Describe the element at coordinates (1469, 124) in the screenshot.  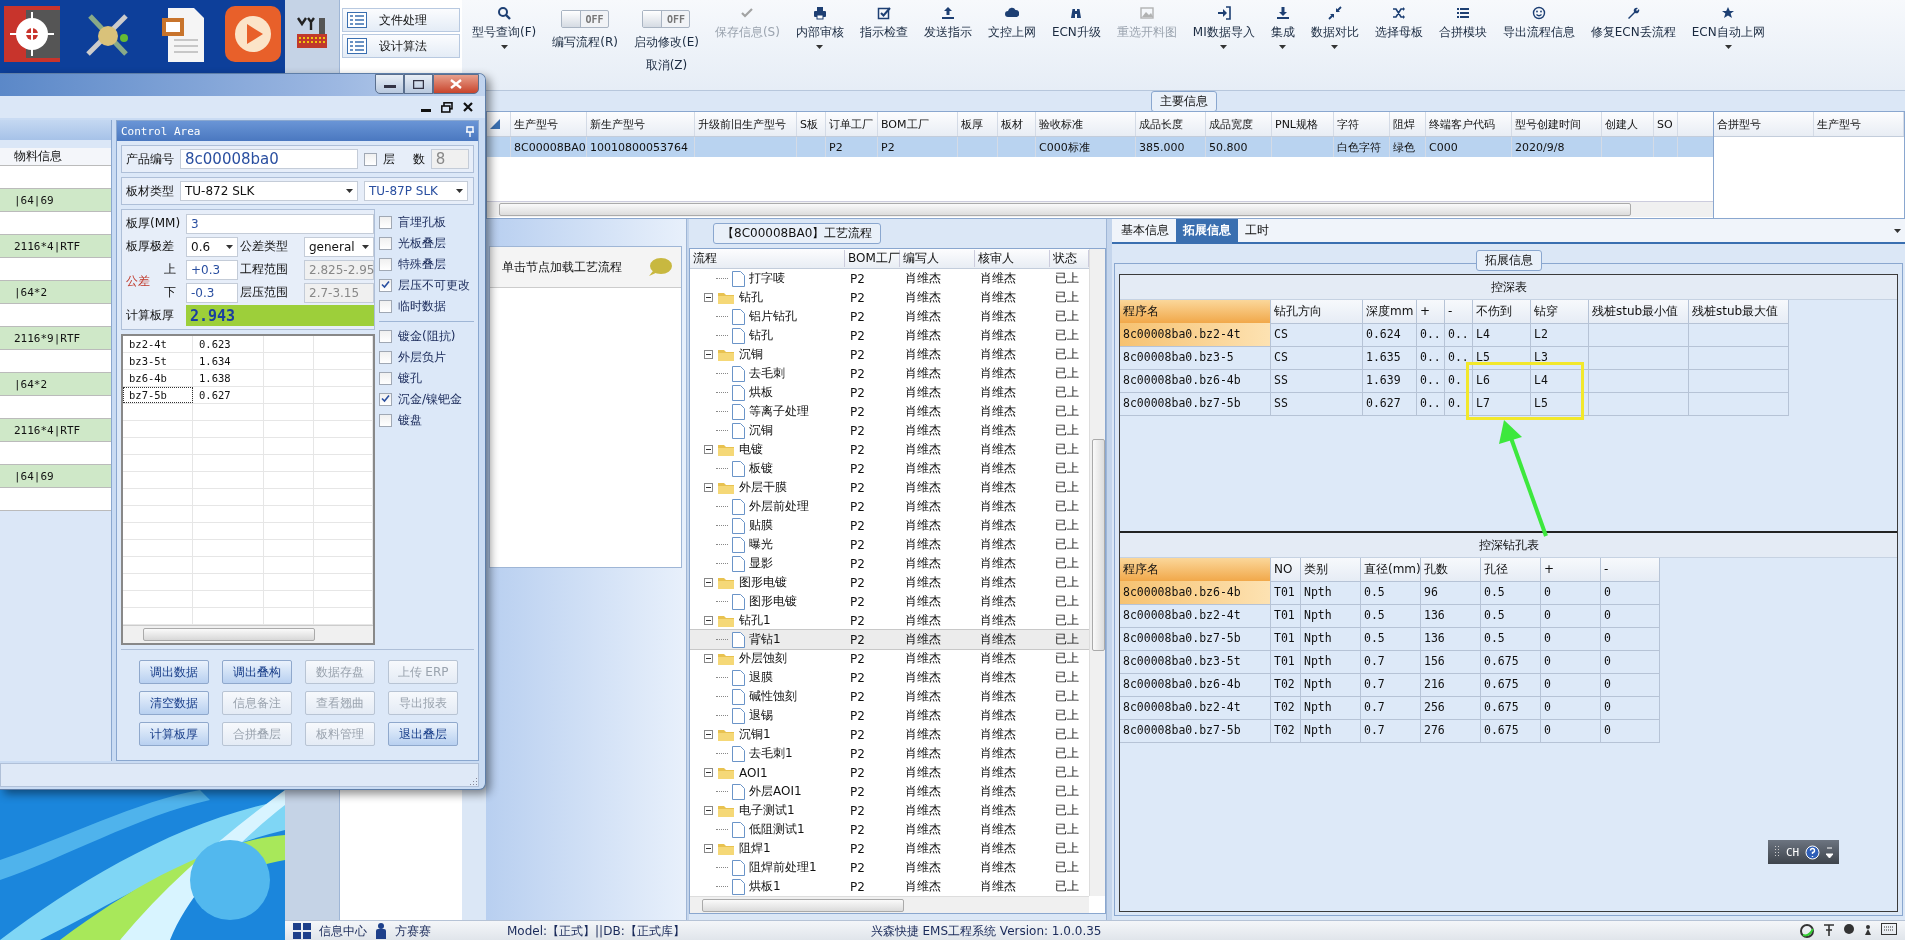
I see `column-header: 终端客户代码` at that location.